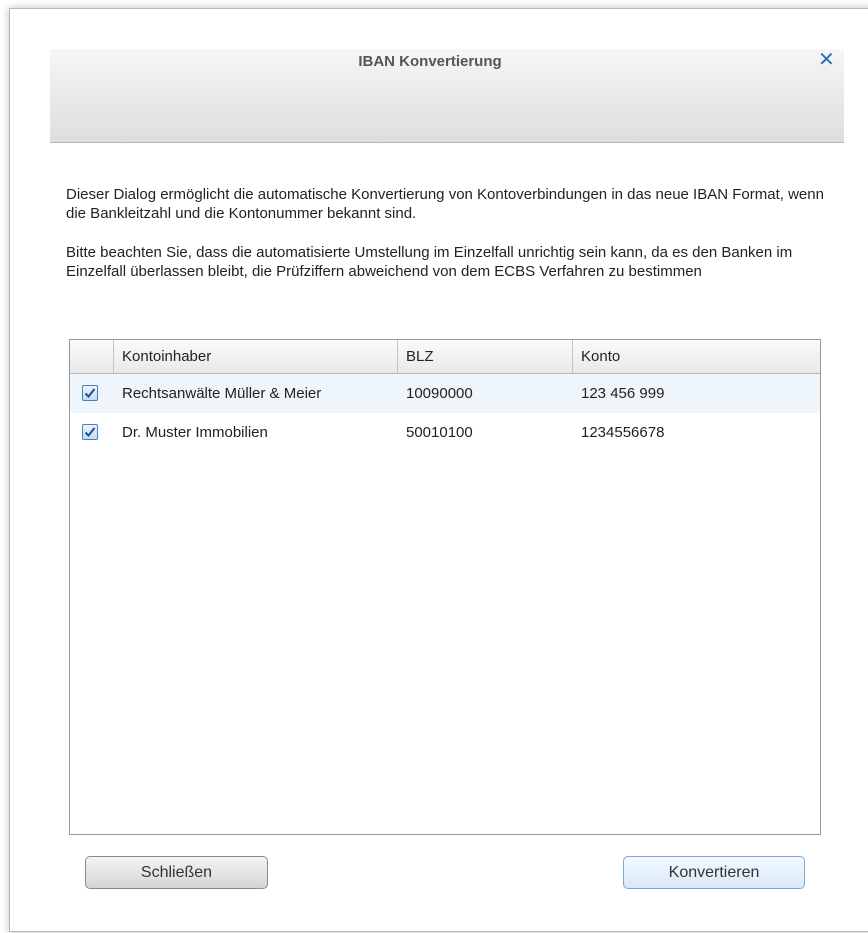 This screenshot has width=868, height=933. I want to click on table-header: Kontoinhaber BLZ Konto, so click(445, 357).